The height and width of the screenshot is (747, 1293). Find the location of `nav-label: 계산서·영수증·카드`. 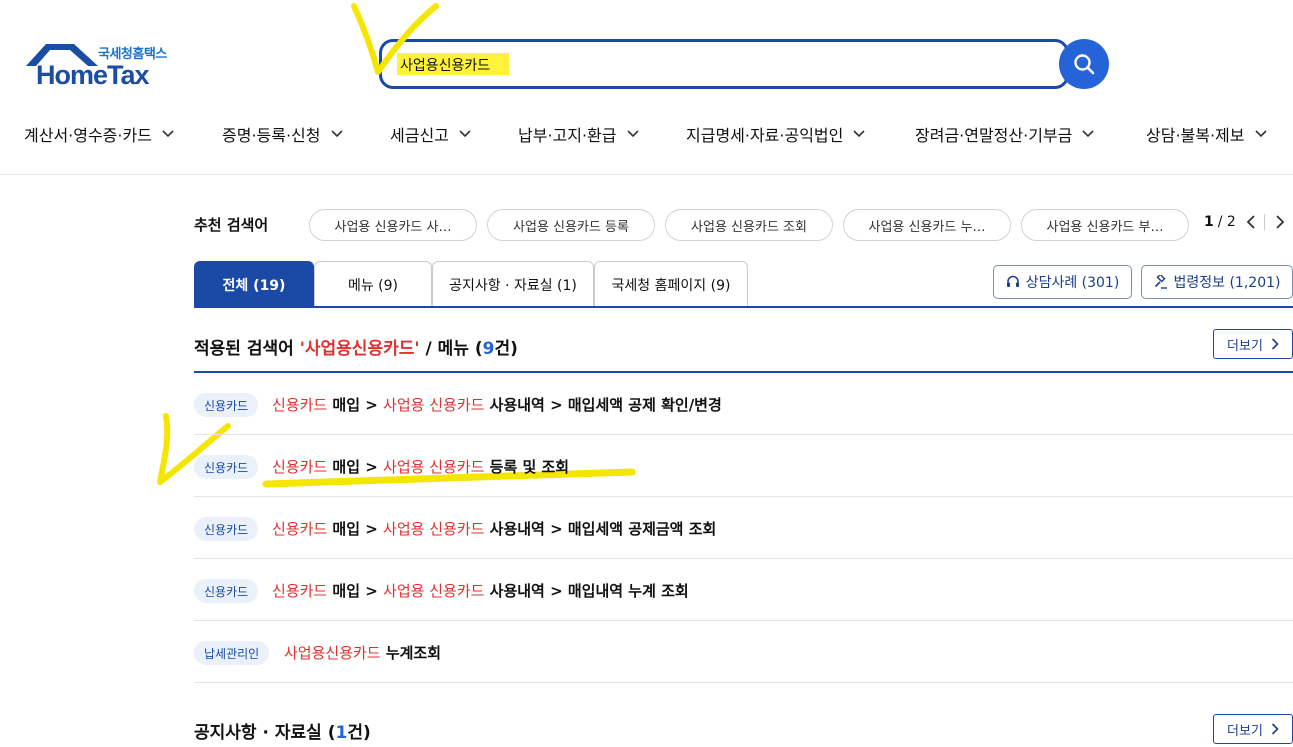

nav-label: 계산서·영수증·카드 is located at coordinates (88, 135).